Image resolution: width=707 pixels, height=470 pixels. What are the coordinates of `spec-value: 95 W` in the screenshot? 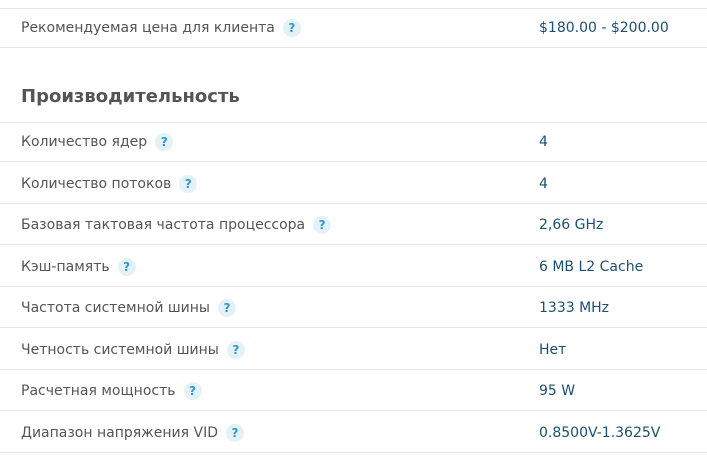 It's located at (557, 390).